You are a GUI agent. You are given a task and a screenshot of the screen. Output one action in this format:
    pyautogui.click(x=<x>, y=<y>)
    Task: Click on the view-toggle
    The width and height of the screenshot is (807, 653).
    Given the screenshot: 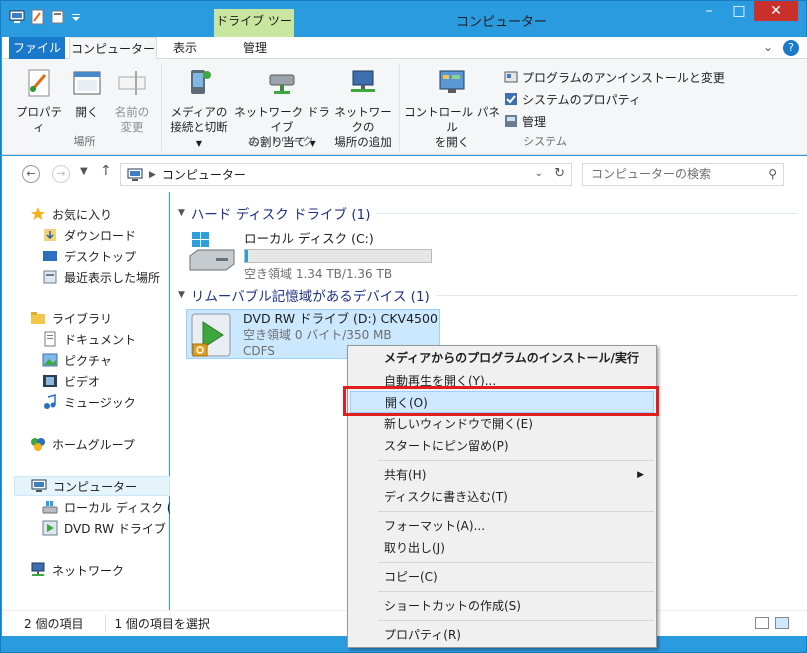 What is the action you would take?
    pyautogui.click(x=772, y=623)
    